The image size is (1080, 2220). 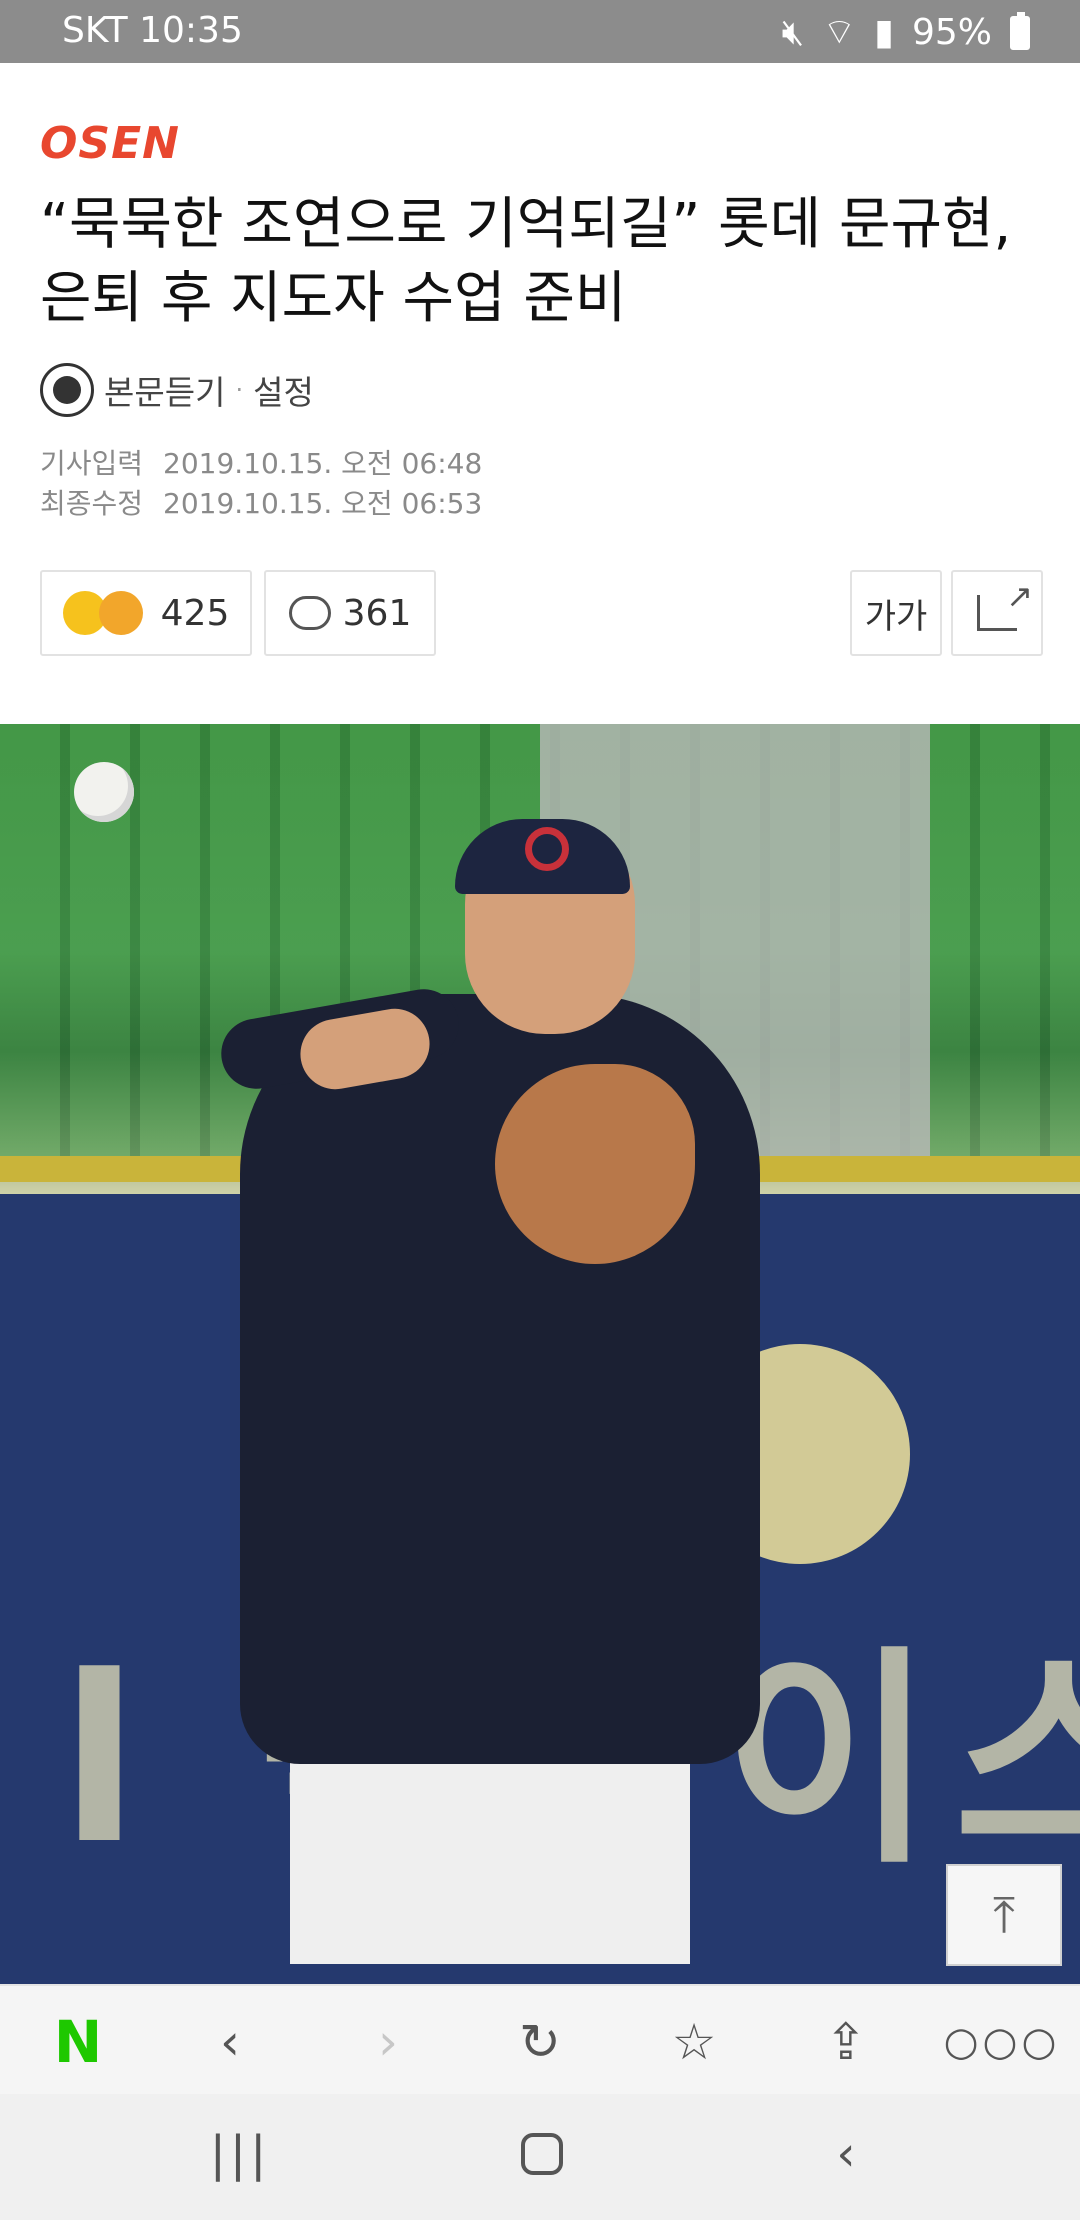 What do you see at coordinates (547, 849) in the screenshot?
I see `cap-logo` at bounding box center [547, 849].